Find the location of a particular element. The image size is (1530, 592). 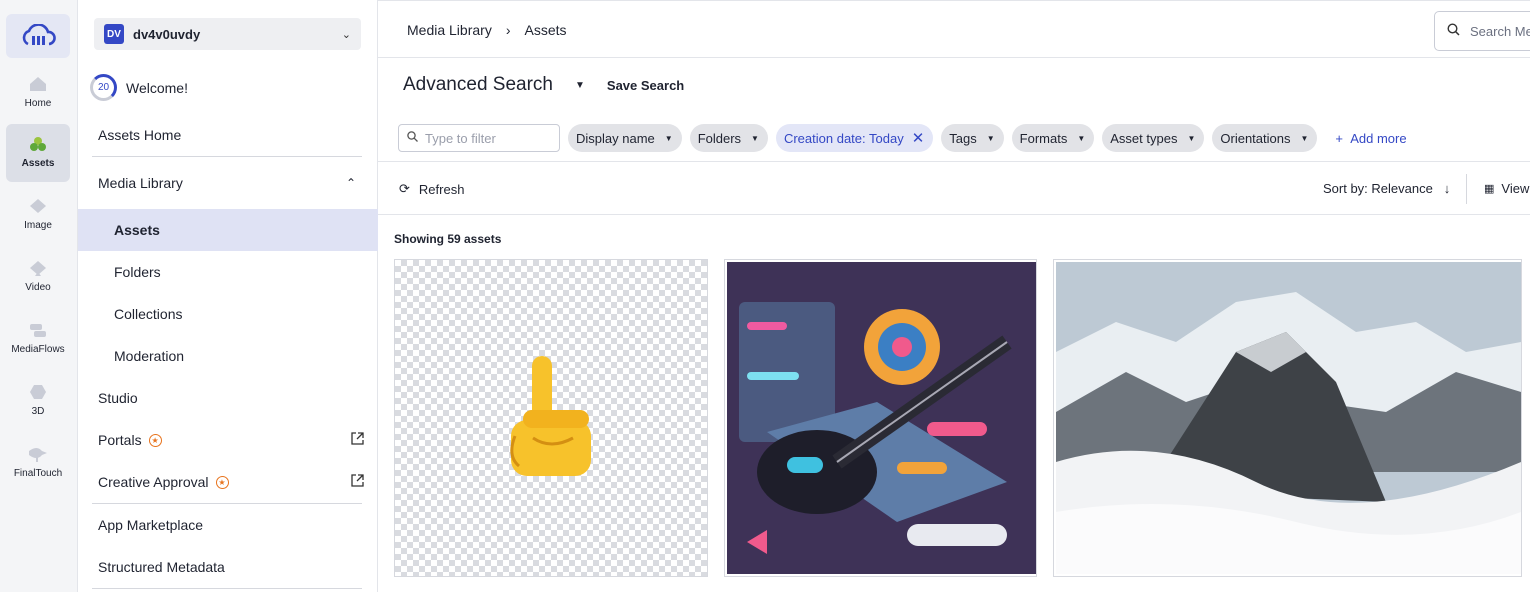

chip-orientations: Orientations ▼ is located at coordinates (1265, 138).